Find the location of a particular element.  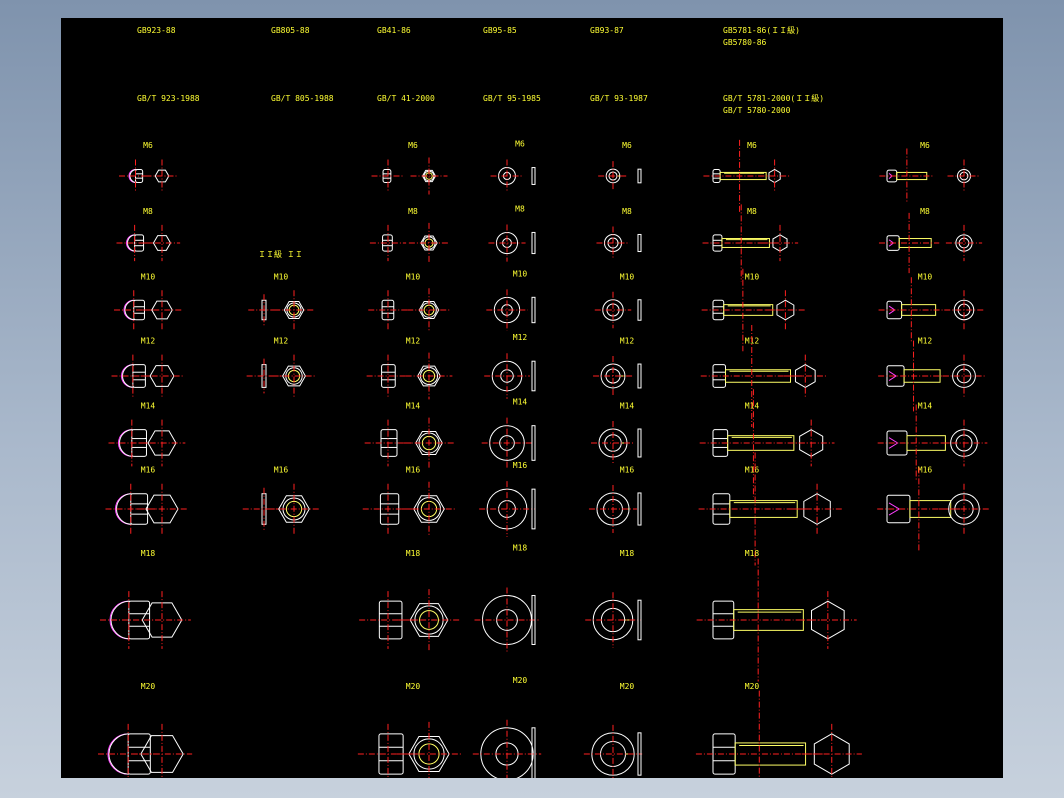

cap_nut-m18: M18 is located at coordinates (145, 599).